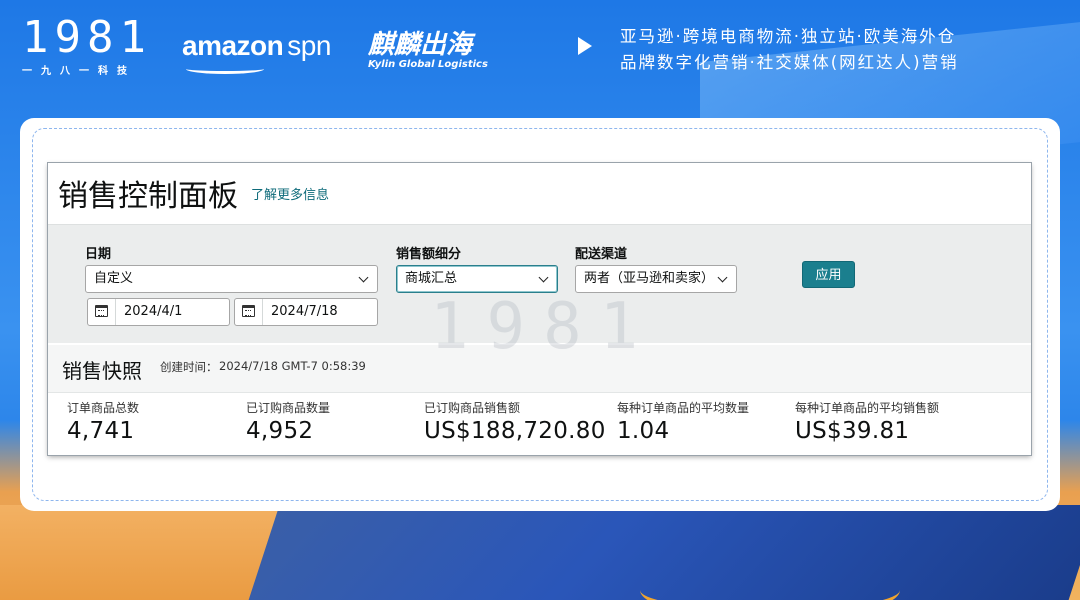 This screenshot has width=1080, height=600. Describe the element at coordinates (420, 45) in the screenshot. I see `kylin-logo-cn: 麒麟出海` at that location.